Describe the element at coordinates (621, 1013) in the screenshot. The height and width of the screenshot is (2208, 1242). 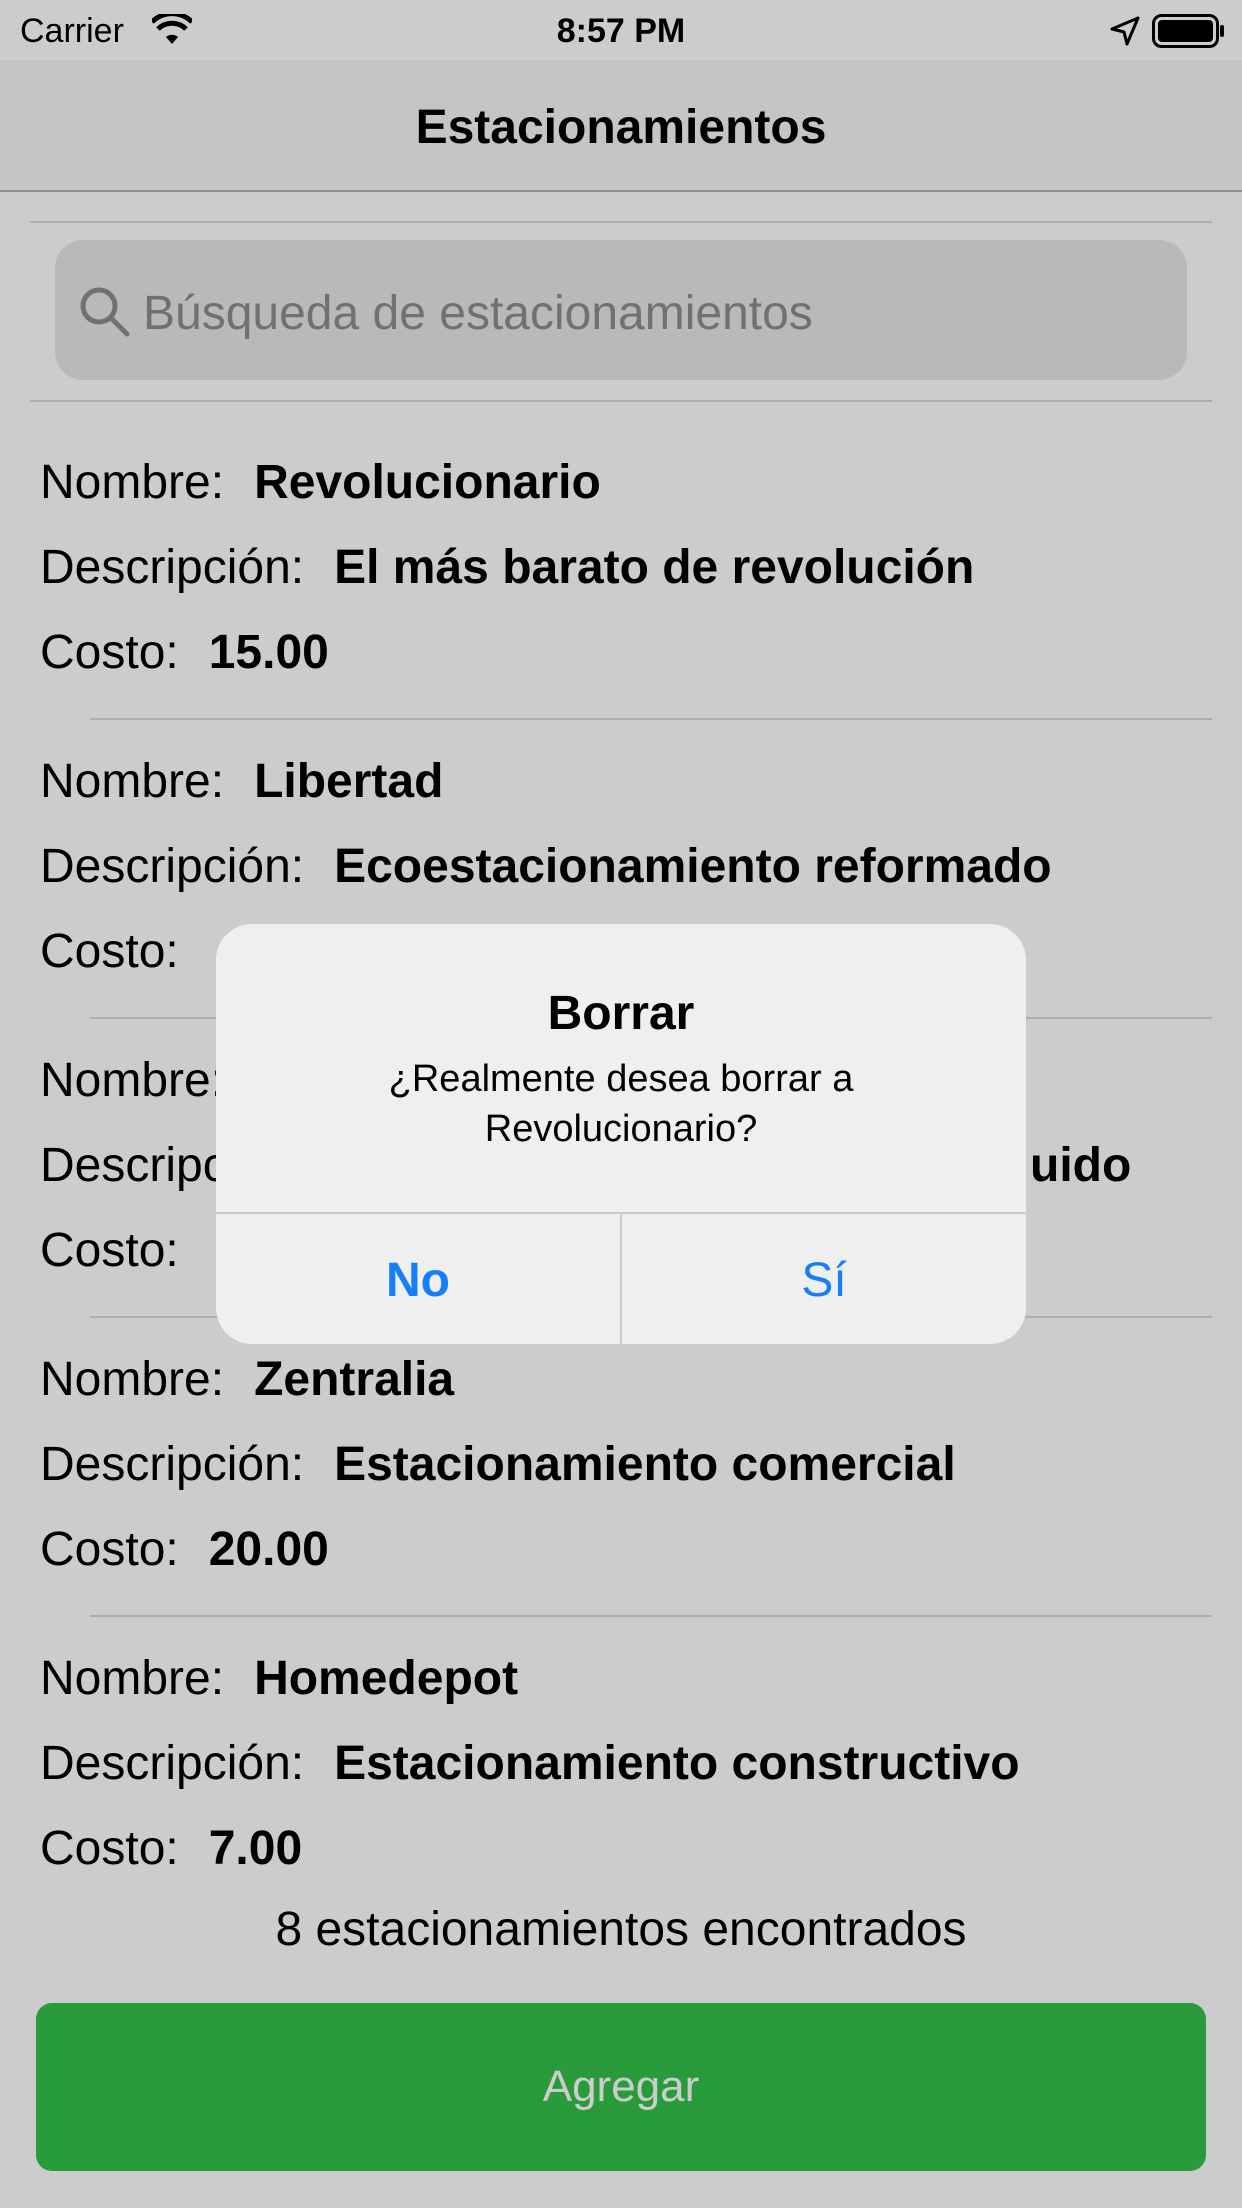
I see `alert-title: Borrar` at that location.